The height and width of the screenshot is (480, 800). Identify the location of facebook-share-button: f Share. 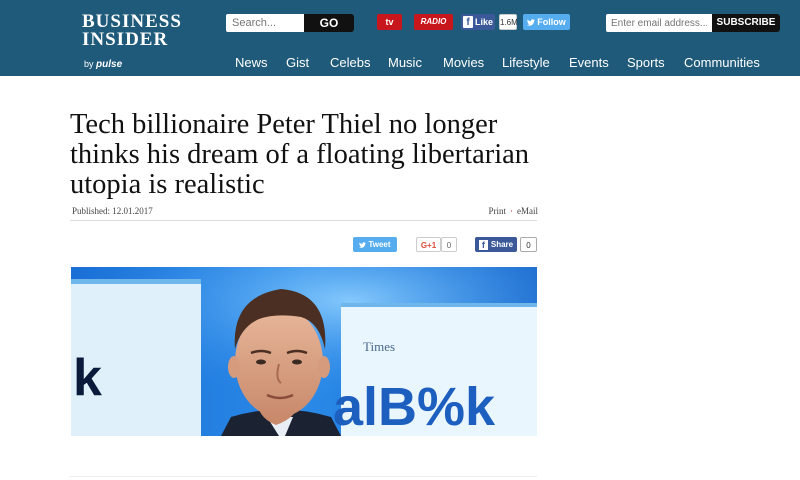
(496, 244).